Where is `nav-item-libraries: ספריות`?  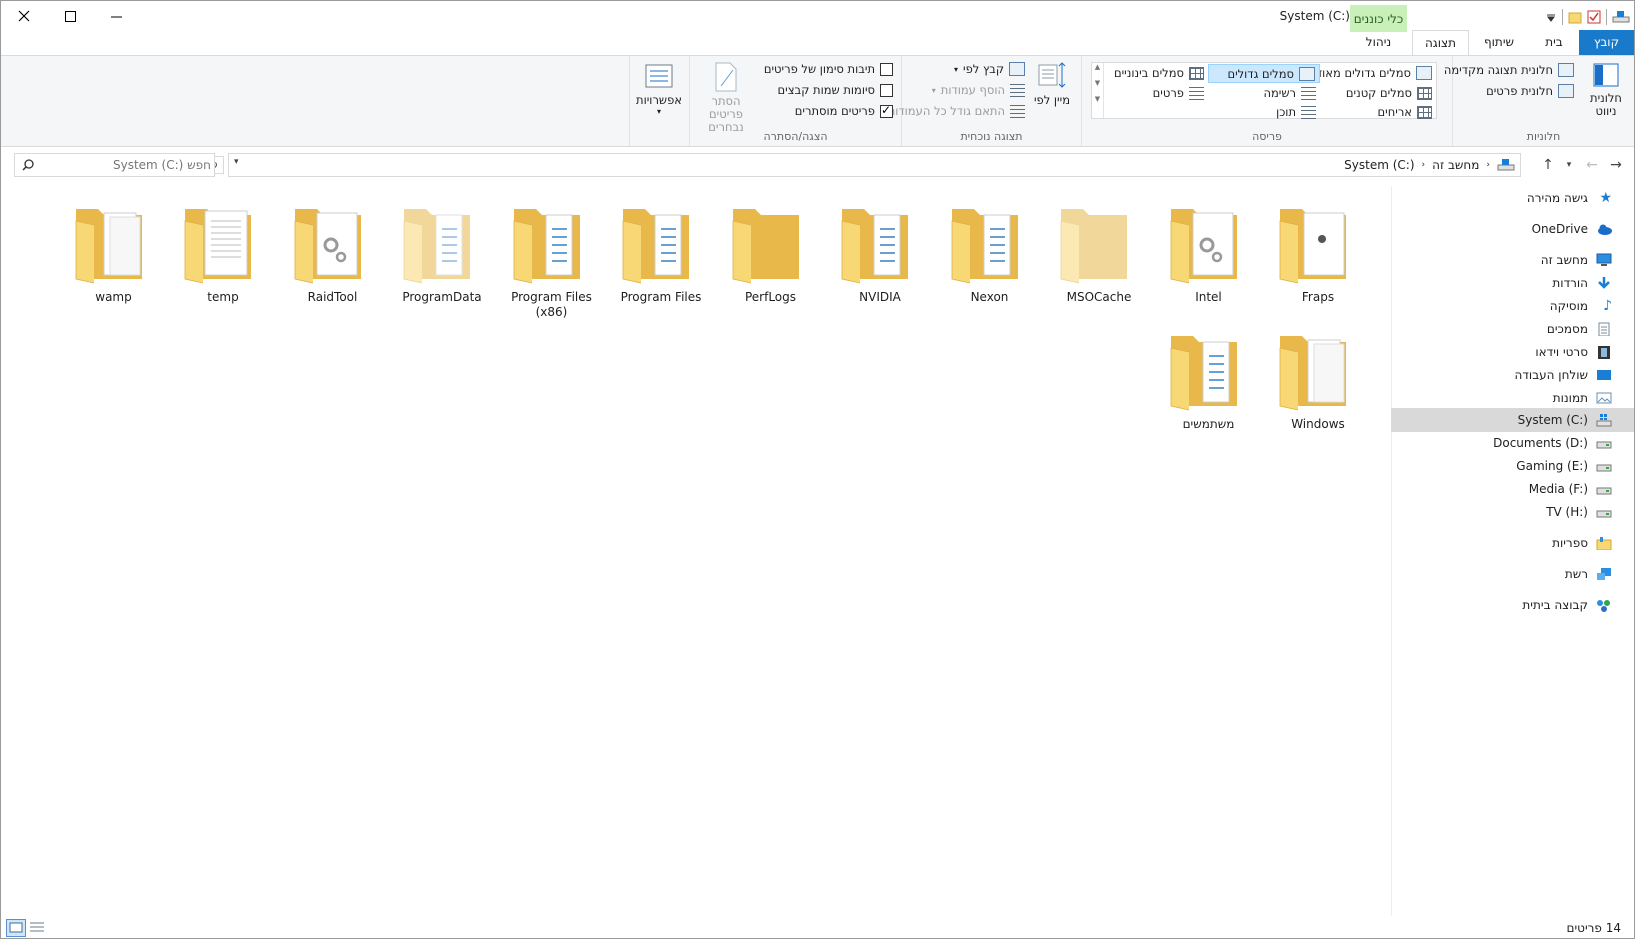 nav-item-libraries: ספריות is located at coordinates (1512, 543).